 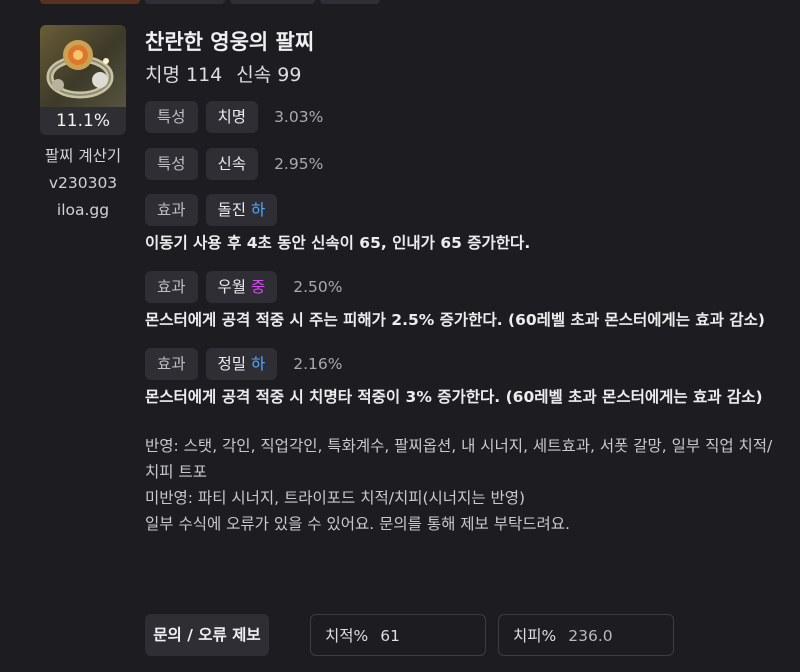 What do you see at coordinates (232, 164) in the screenshot?
I see `option-name: 신속` at bounding box center [232, 164].